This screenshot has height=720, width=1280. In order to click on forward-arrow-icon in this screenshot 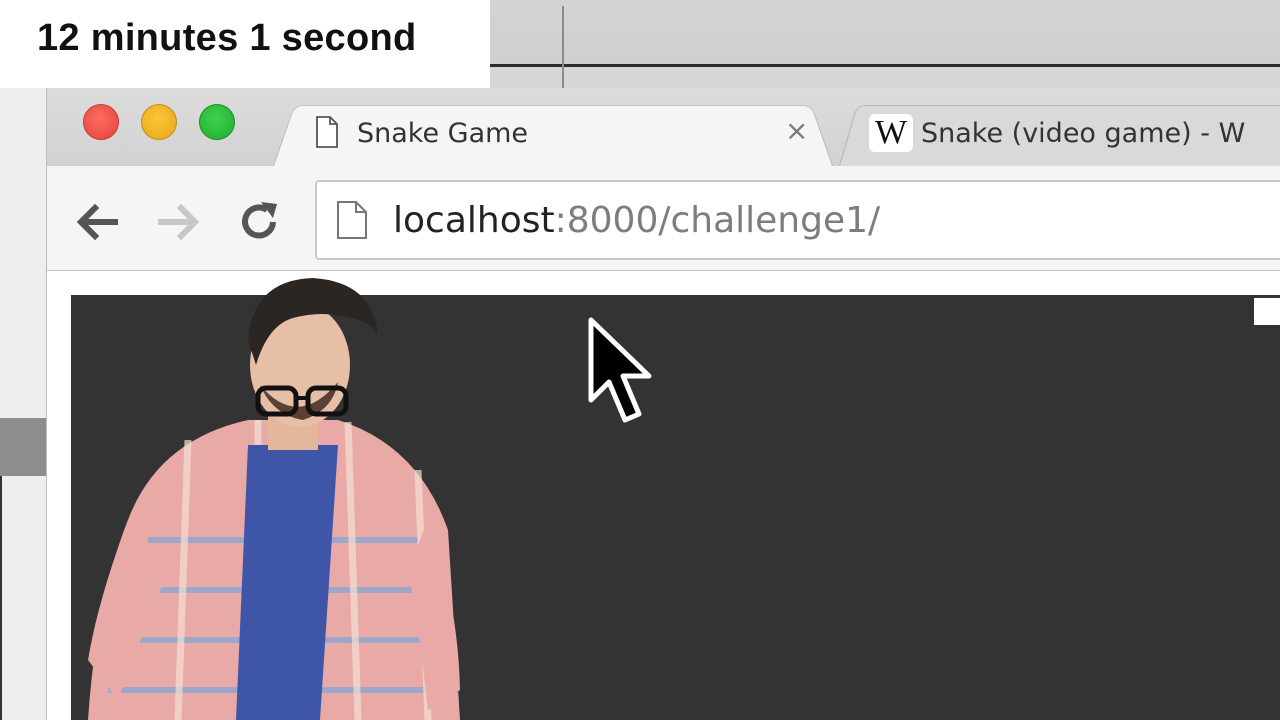, I will do `click(179, 222)`.